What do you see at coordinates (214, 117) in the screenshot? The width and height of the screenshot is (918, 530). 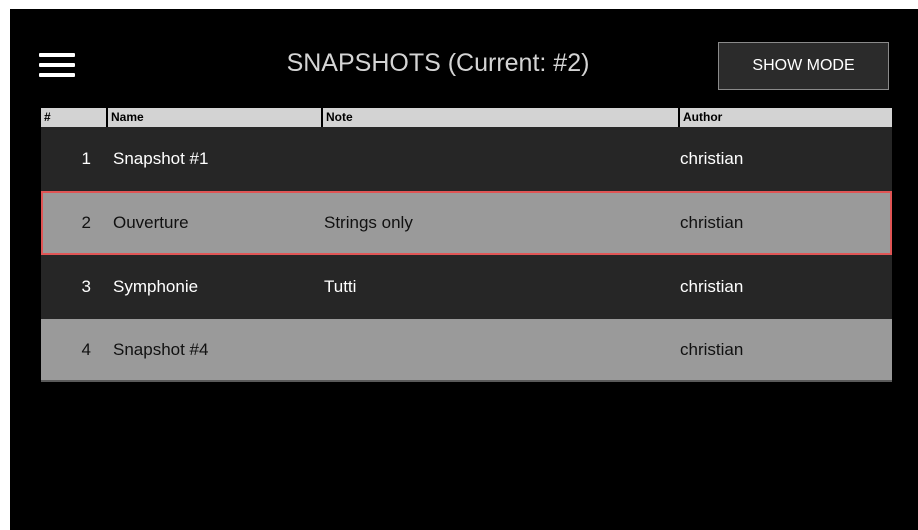 I see `column-header-name: Name` at bounding box center [214, 117].